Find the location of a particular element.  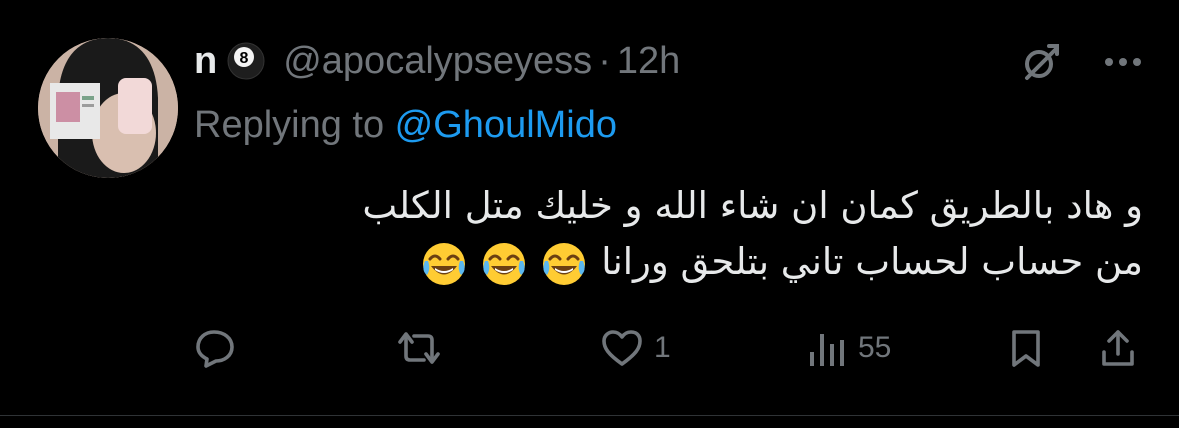

replying-to: Replying to @GhoulMido is located at coordinates (405, 125).